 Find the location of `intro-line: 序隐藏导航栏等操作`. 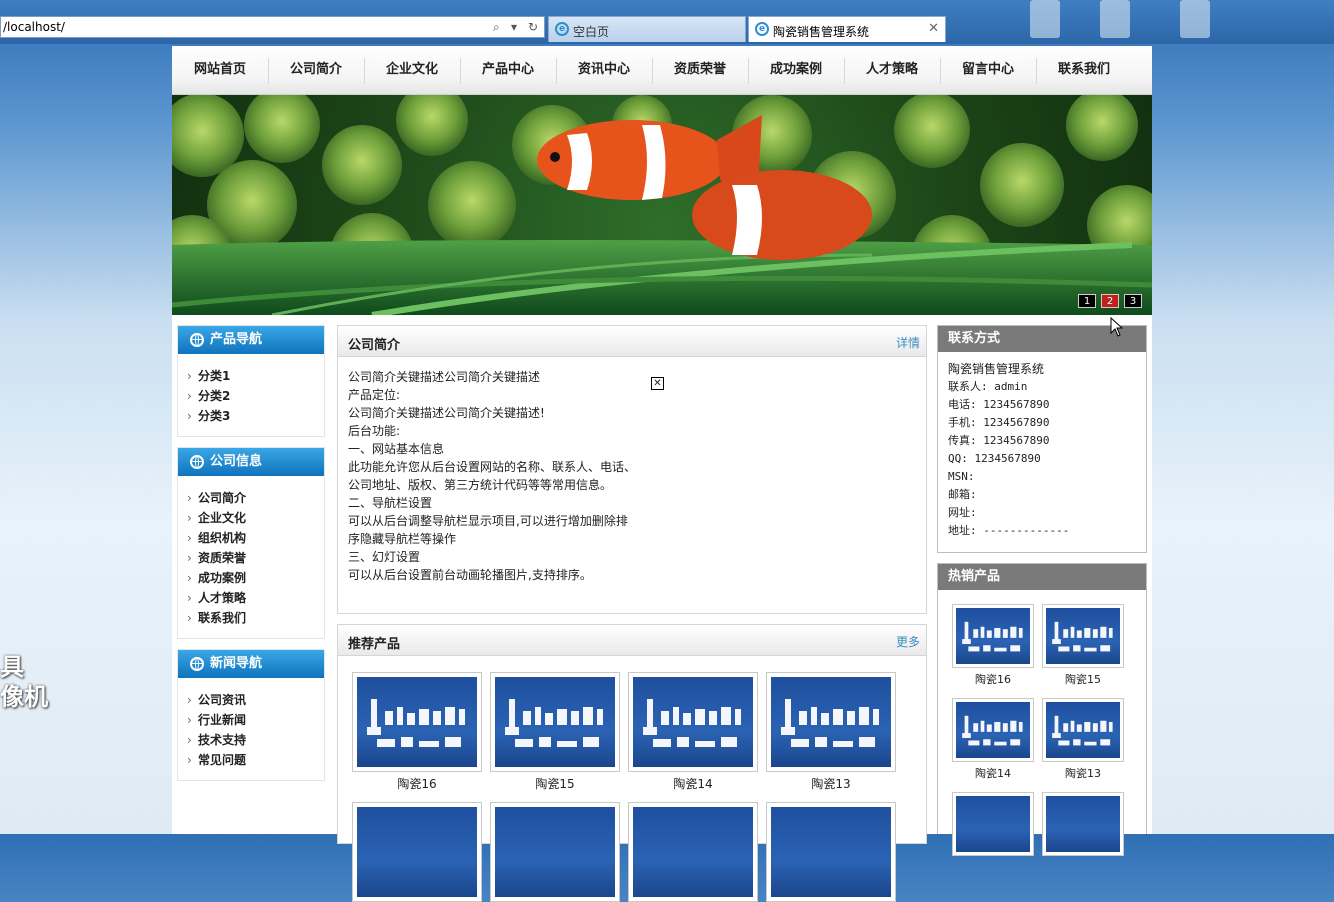

intro-line: 序隐藏导航栏等操作 is located at coordinates (402, 539).